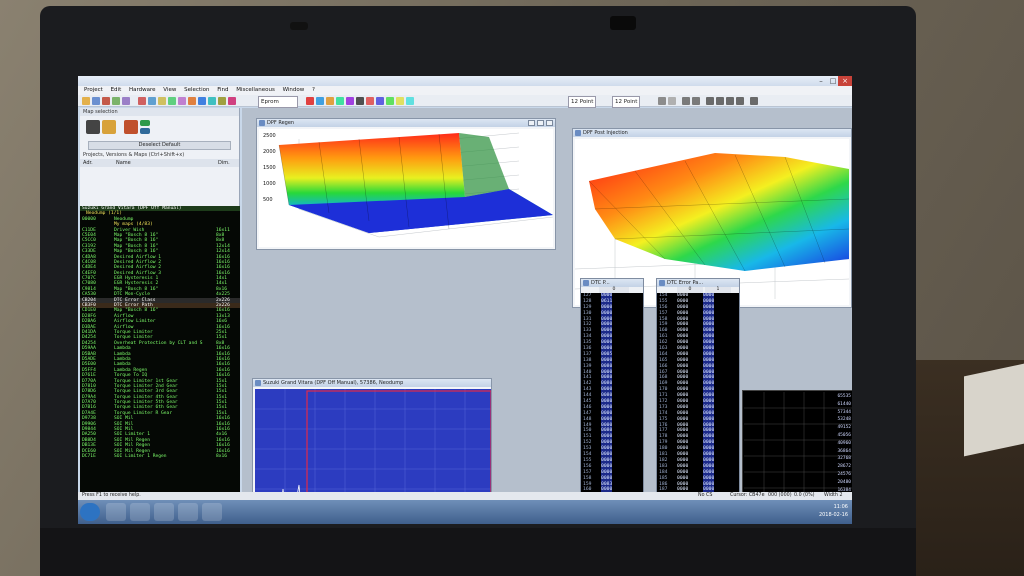 The height and width of the screenshot is (576, 1024). I want to click on import-icon, so click(222, 101).